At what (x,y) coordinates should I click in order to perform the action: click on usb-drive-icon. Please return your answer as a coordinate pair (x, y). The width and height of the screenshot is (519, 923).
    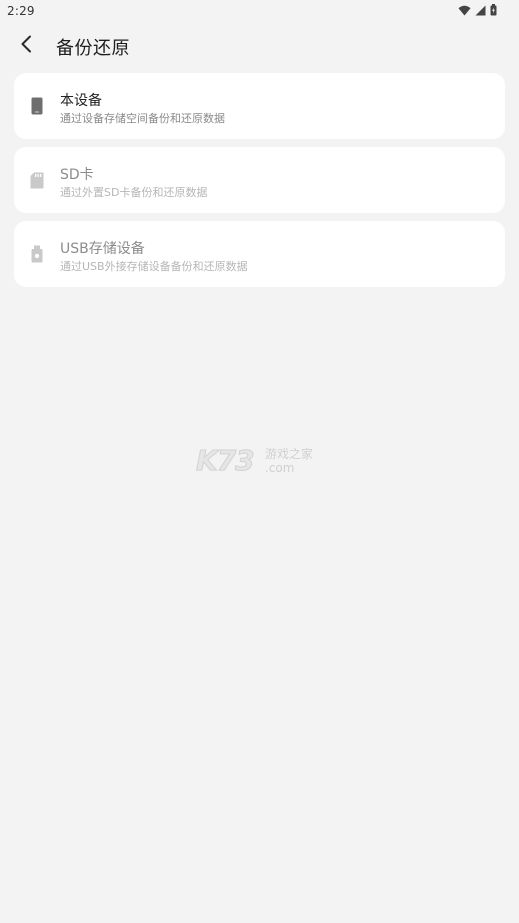
    Looking at the image, I should click on (37, 254).